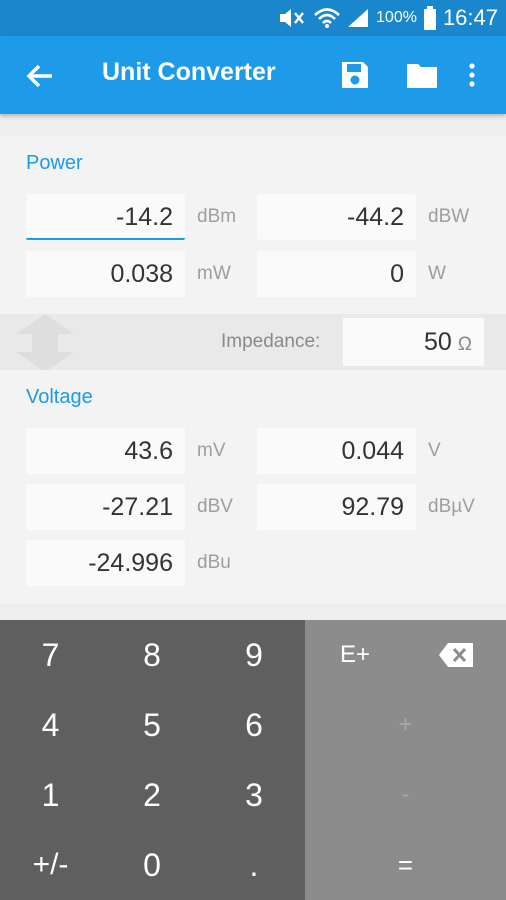  What do you see at coordinates (449, 216) in the screenshot?
I see `dbw-unit: dBW` at bounding box center [449, 216].